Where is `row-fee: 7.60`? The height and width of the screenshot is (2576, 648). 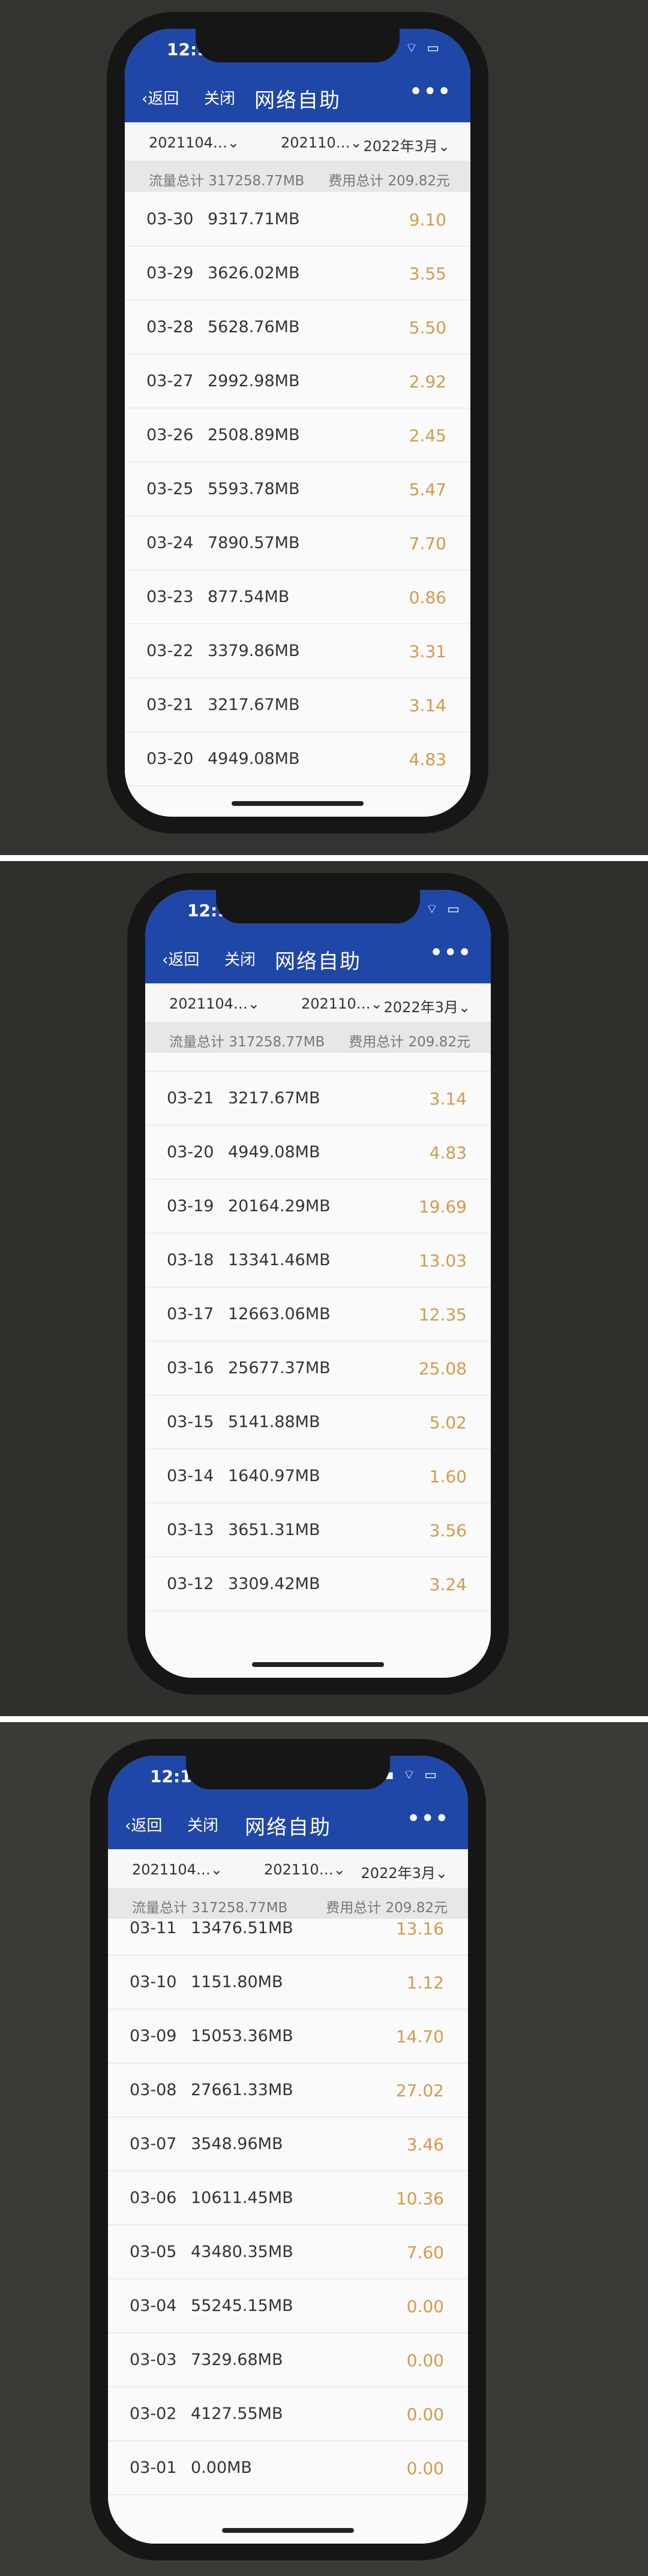
row-fee: 7.60 is located at coordinates (425, 2253).